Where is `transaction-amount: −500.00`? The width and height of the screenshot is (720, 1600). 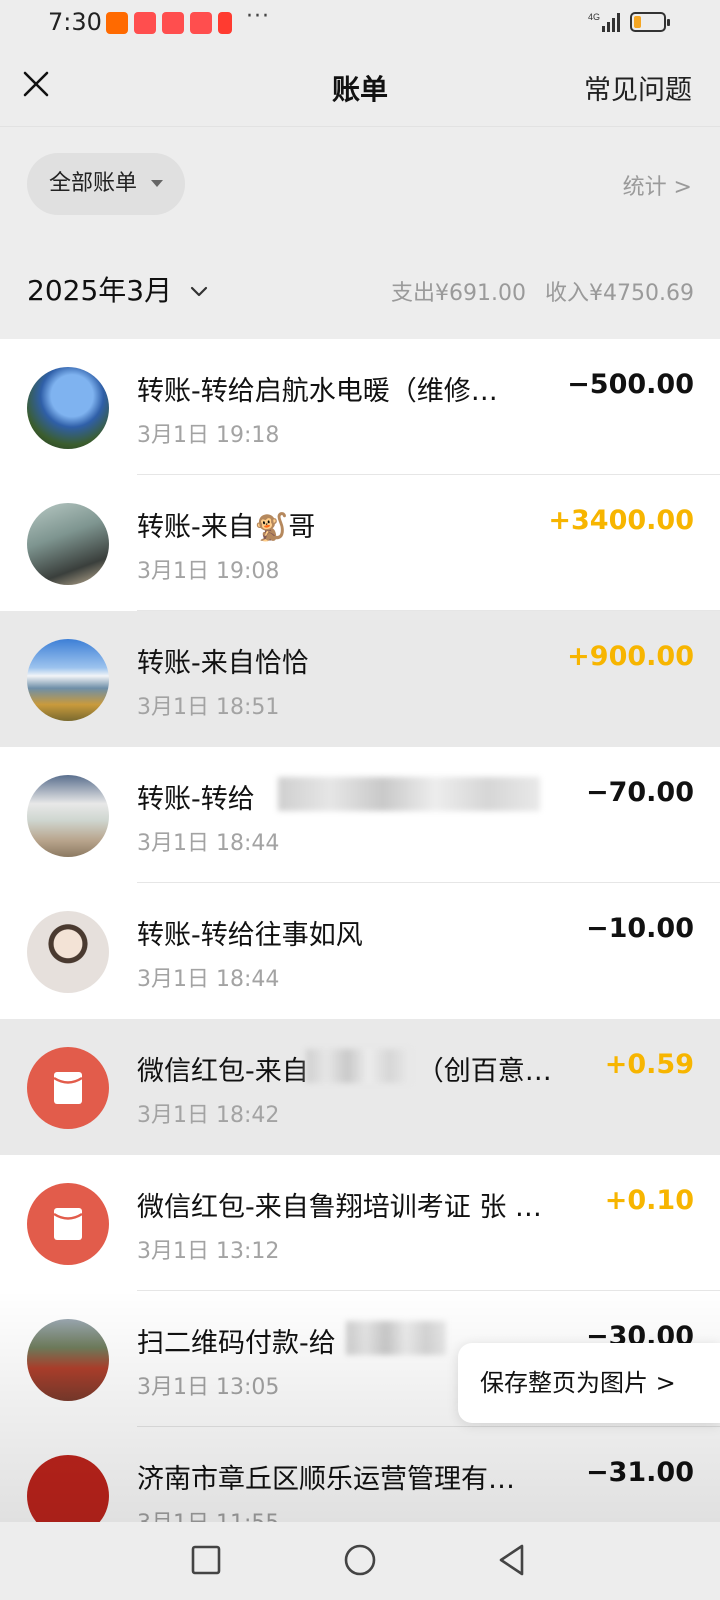 transaction-amount: −500.00 is located at coordinates (630, 384).